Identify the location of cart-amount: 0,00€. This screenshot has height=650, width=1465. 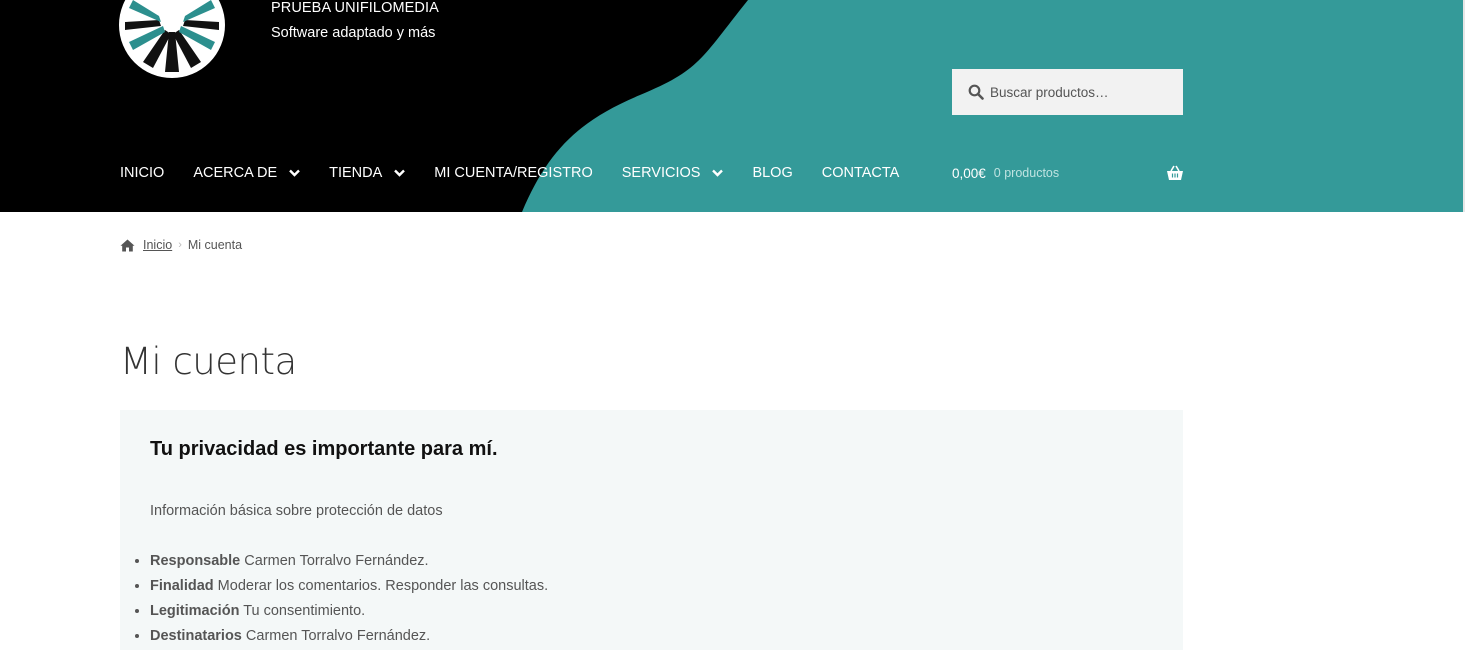
(969, 173).